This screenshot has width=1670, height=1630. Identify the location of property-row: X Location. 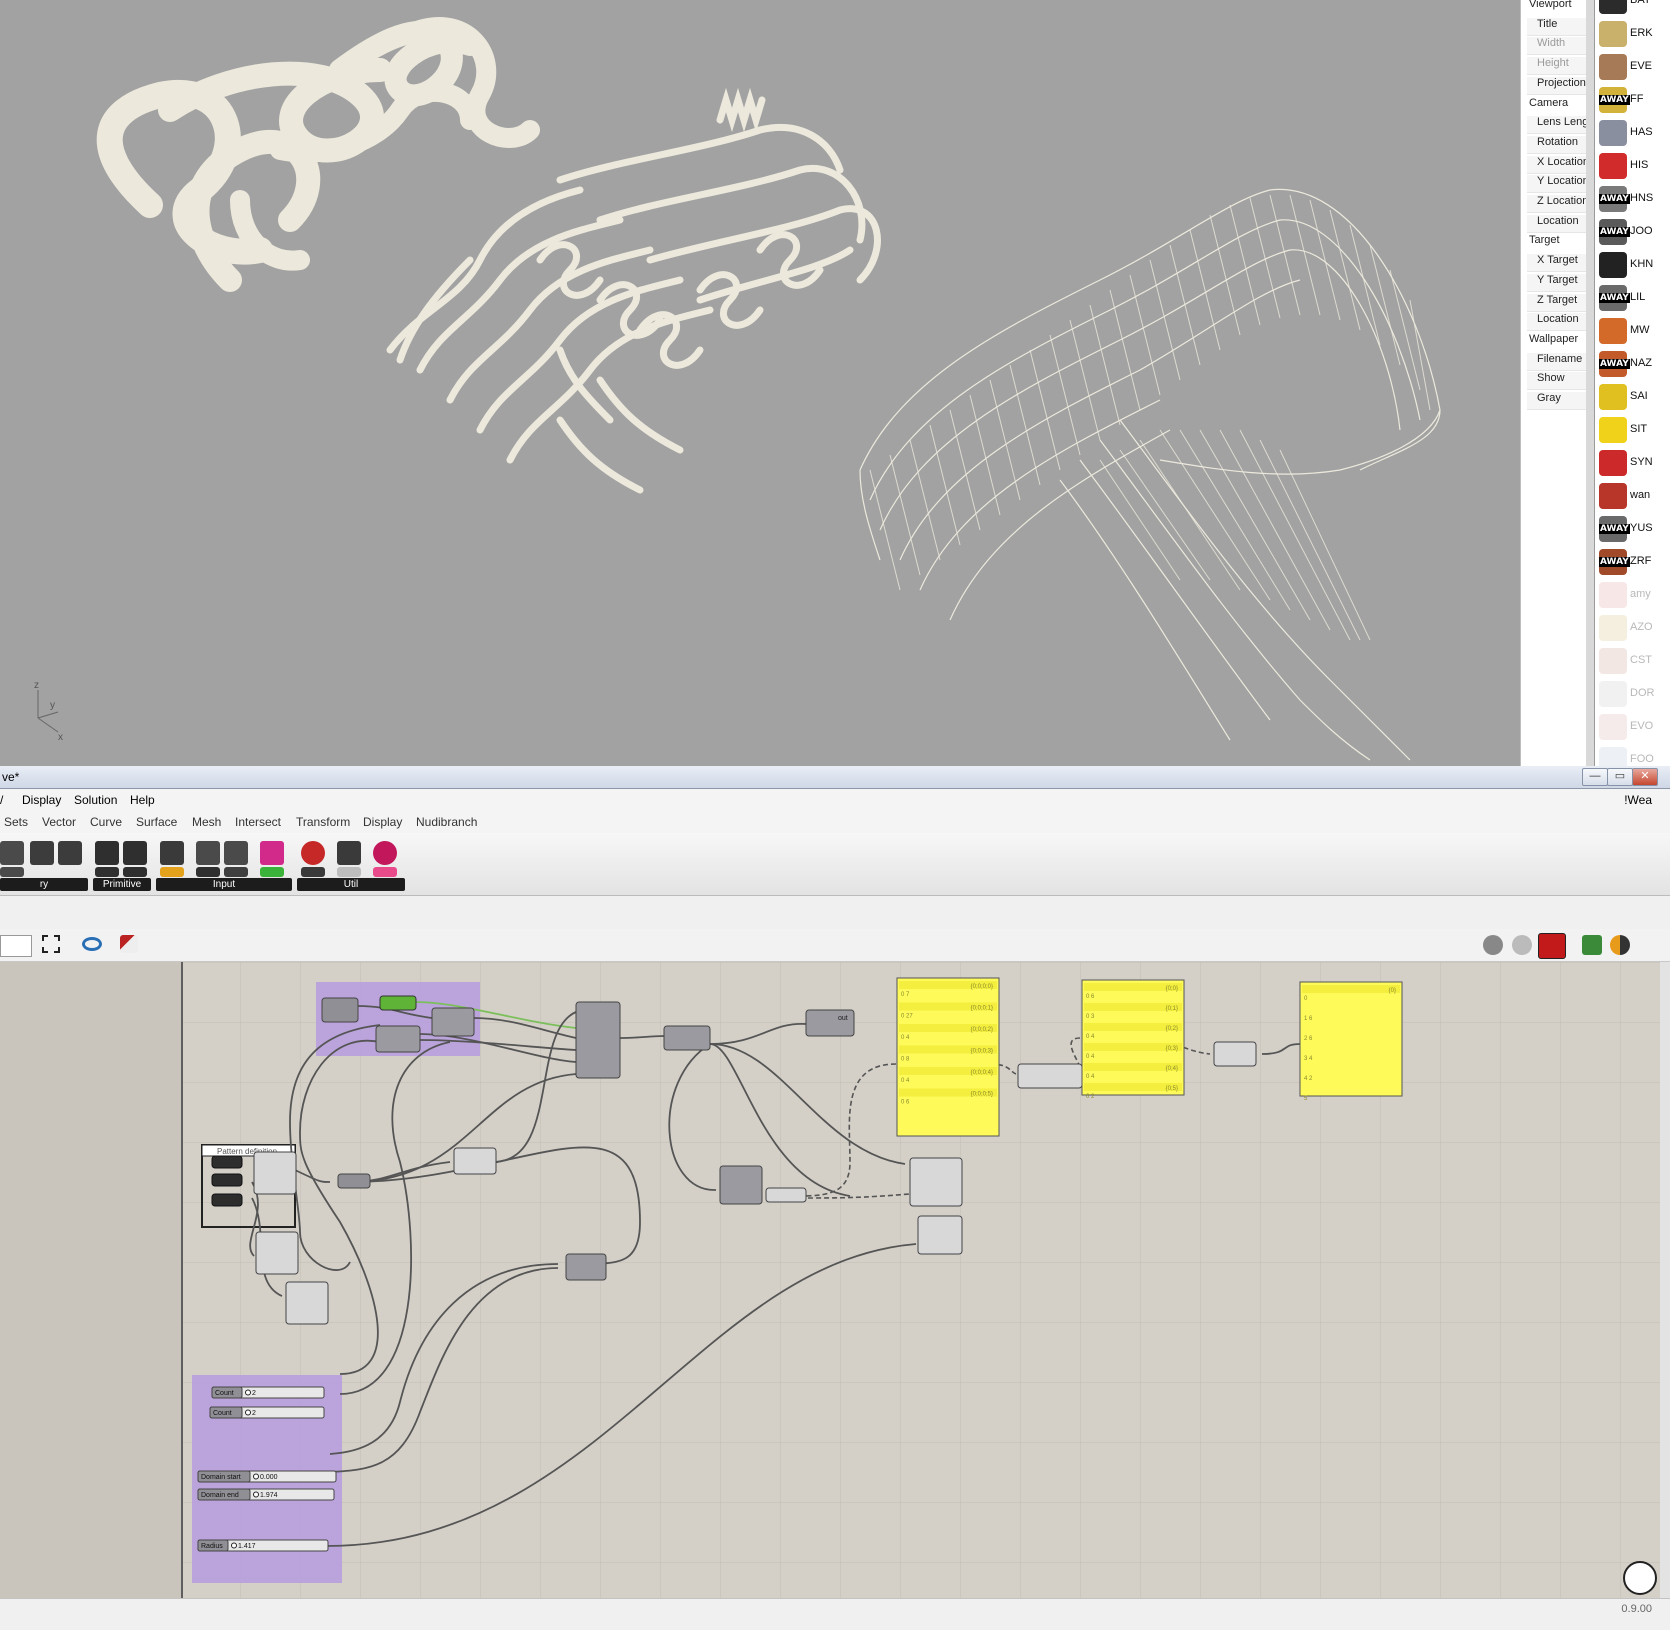
(1556, 164).